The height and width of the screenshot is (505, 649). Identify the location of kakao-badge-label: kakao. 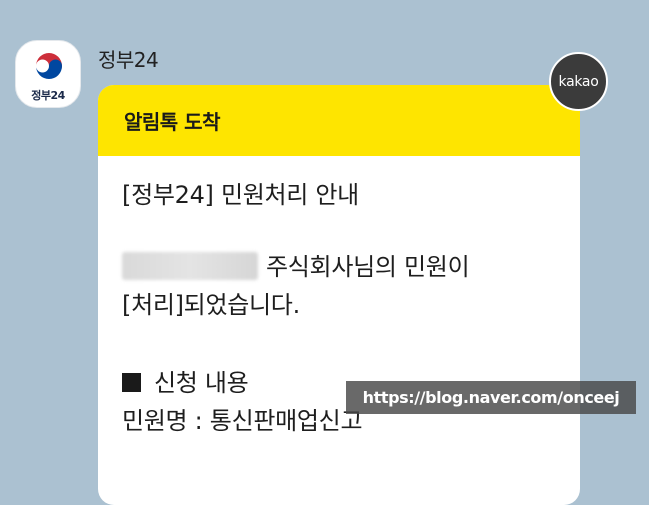
(578, 81).